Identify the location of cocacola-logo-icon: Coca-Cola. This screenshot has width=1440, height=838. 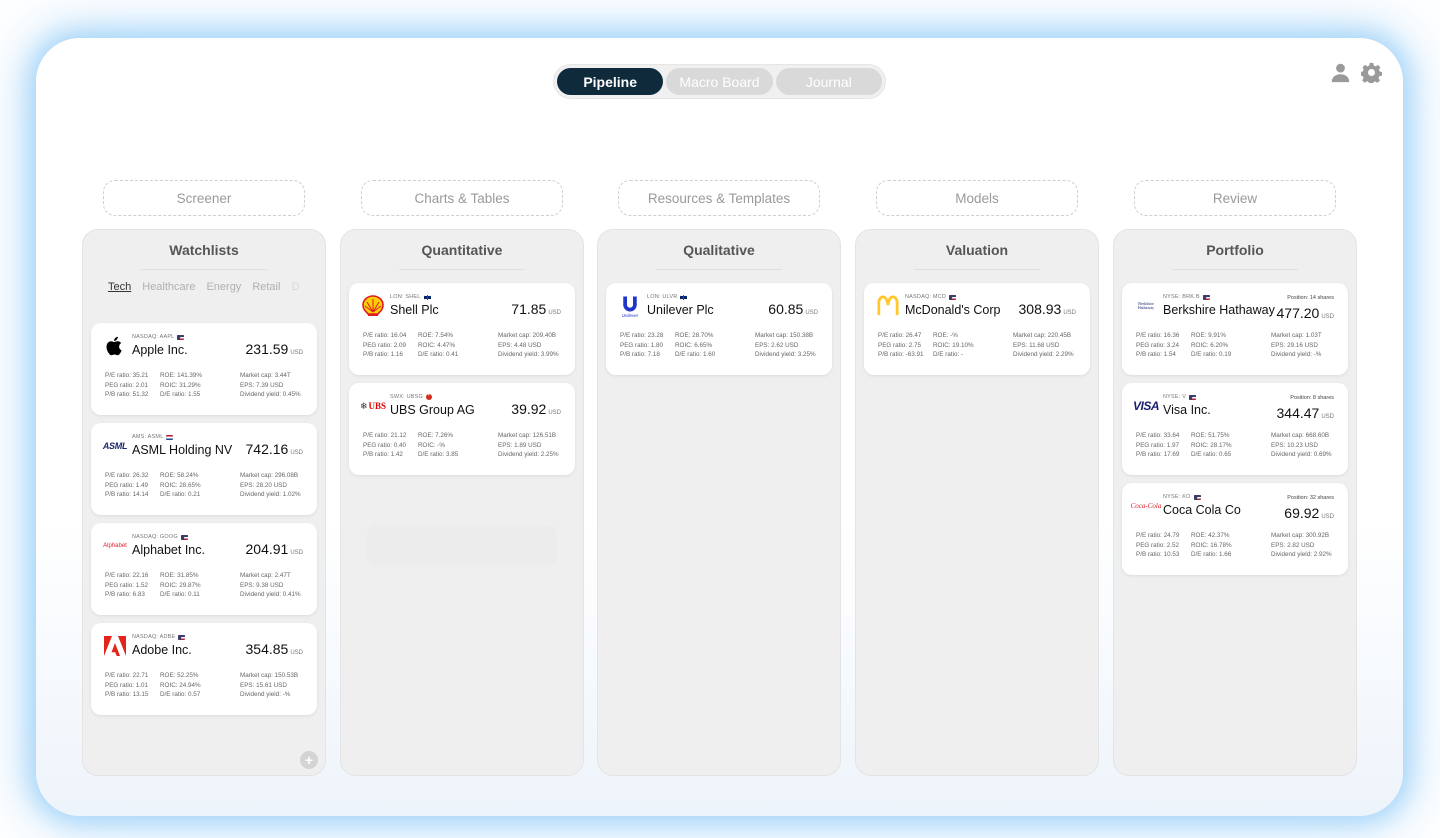
(1146, 506).